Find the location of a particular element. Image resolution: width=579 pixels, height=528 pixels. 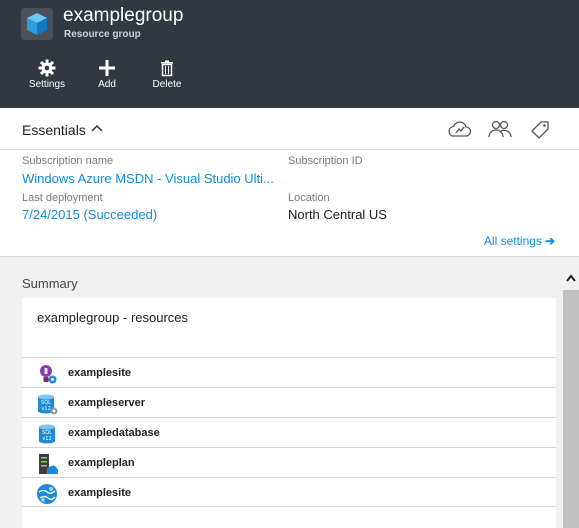

gear-icon is located at coordinates (47, 68).